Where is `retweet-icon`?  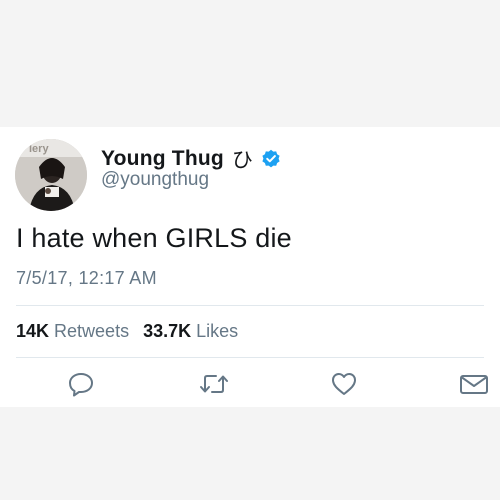
retweet-icon is located at coordinates (214, 386).